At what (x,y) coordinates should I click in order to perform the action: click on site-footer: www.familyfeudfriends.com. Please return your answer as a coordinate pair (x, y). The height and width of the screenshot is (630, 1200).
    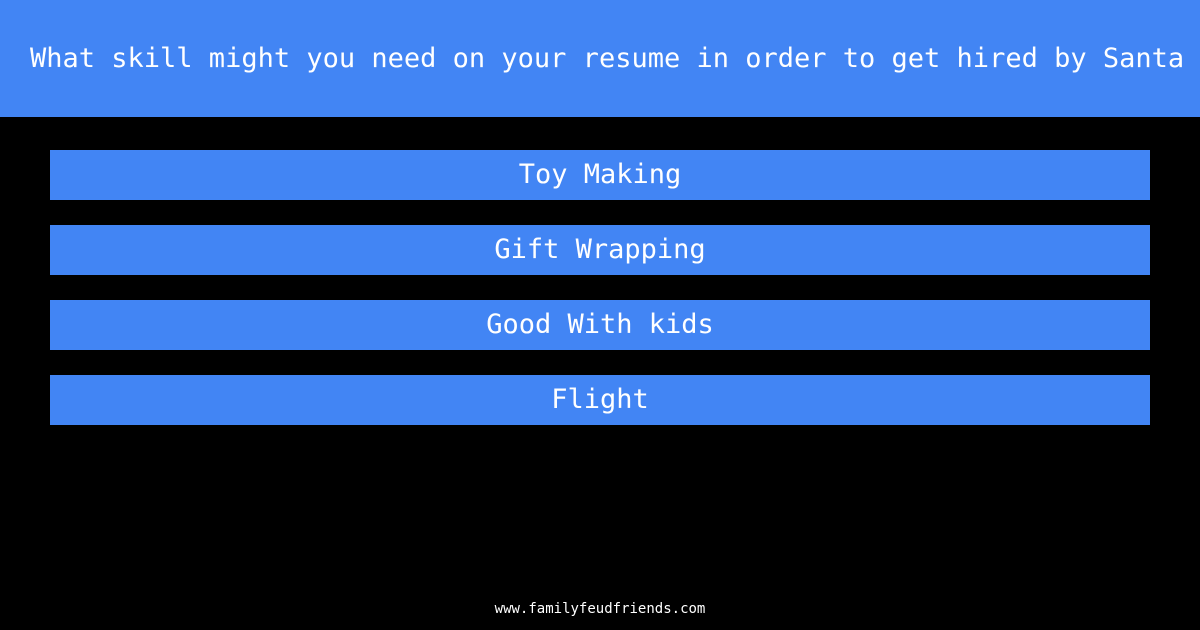
    Looking at the image, I should click on (600, 608).